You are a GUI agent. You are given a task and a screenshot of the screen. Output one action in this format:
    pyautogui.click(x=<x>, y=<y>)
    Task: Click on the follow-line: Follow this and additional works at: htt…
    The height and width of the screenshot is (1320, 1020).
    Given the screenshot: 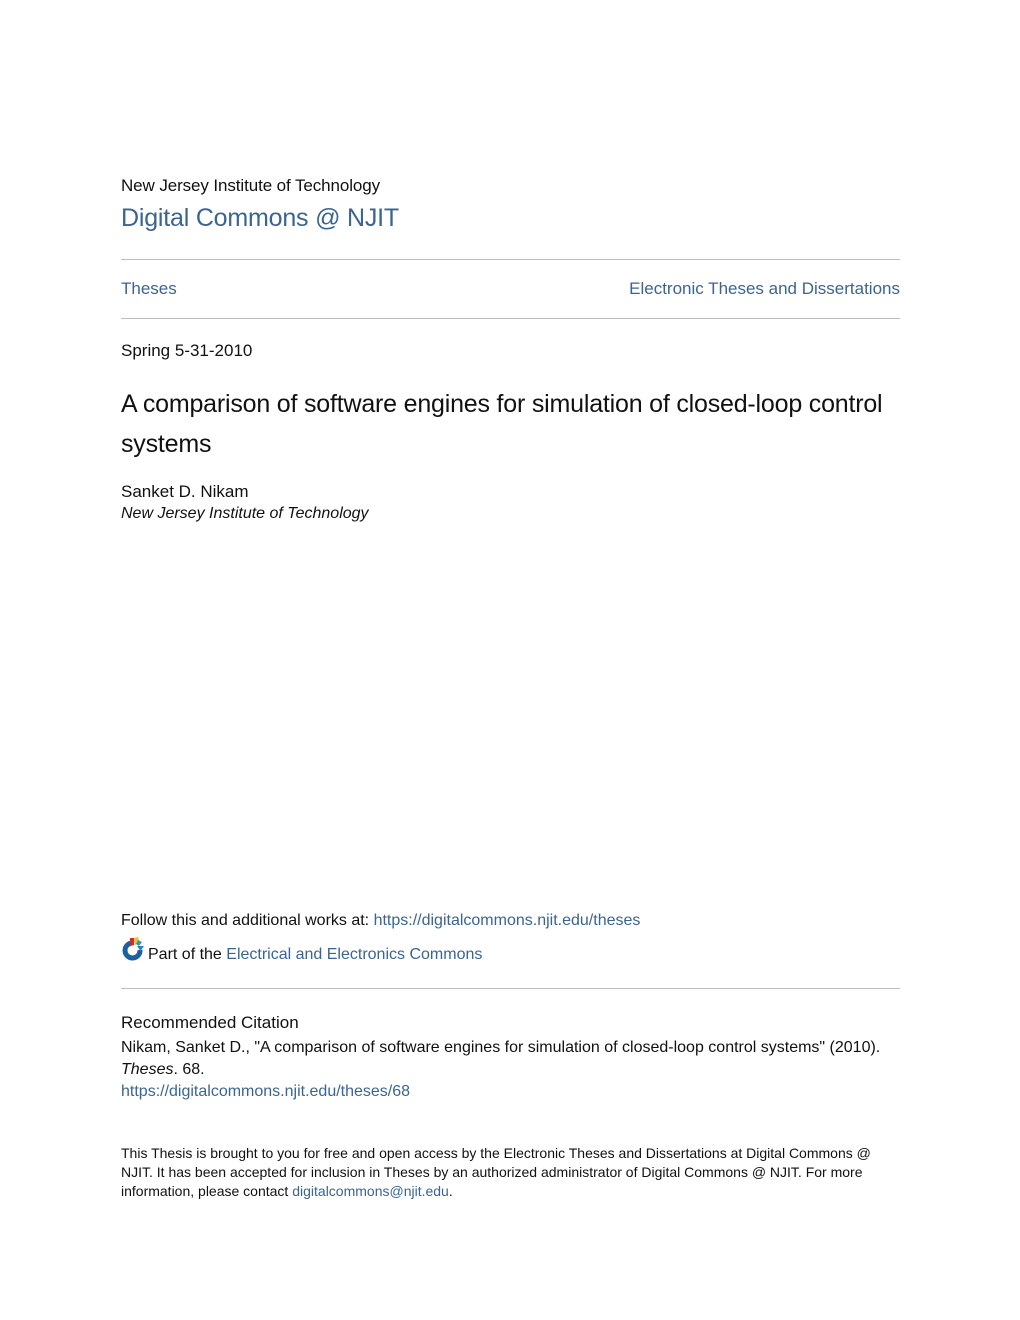 What is the action you would take?
    pyautogui.click(x=380, y=921)
    